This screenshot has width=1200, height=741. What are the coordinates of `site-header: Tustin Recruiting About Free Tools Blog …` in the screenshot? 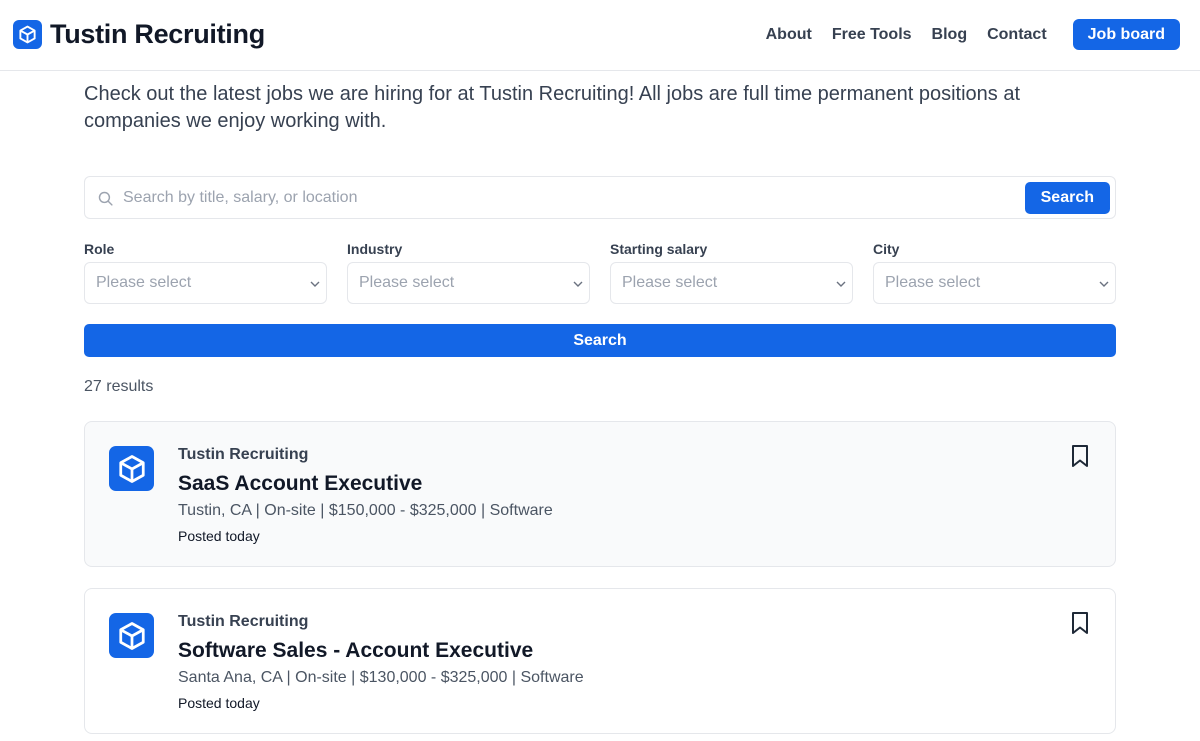 It's located at (600, 35).